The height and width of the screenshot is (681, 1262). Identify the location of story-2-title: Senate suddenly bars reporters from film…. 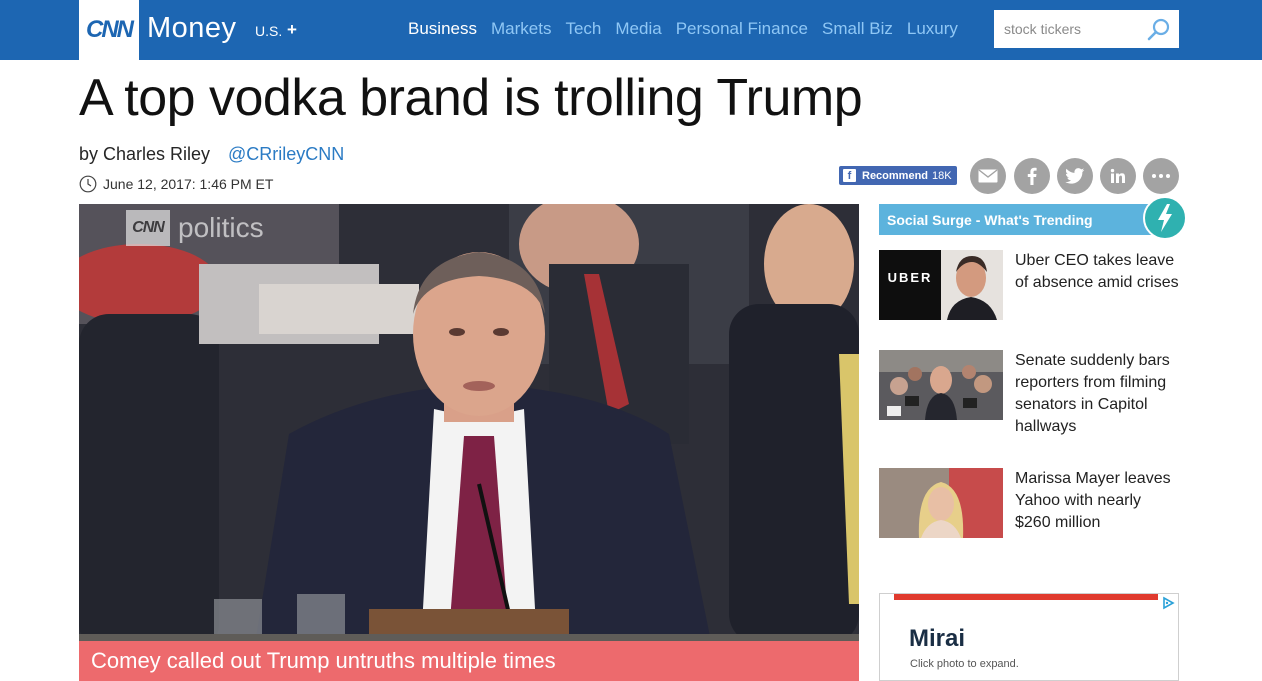
(1097, 394).